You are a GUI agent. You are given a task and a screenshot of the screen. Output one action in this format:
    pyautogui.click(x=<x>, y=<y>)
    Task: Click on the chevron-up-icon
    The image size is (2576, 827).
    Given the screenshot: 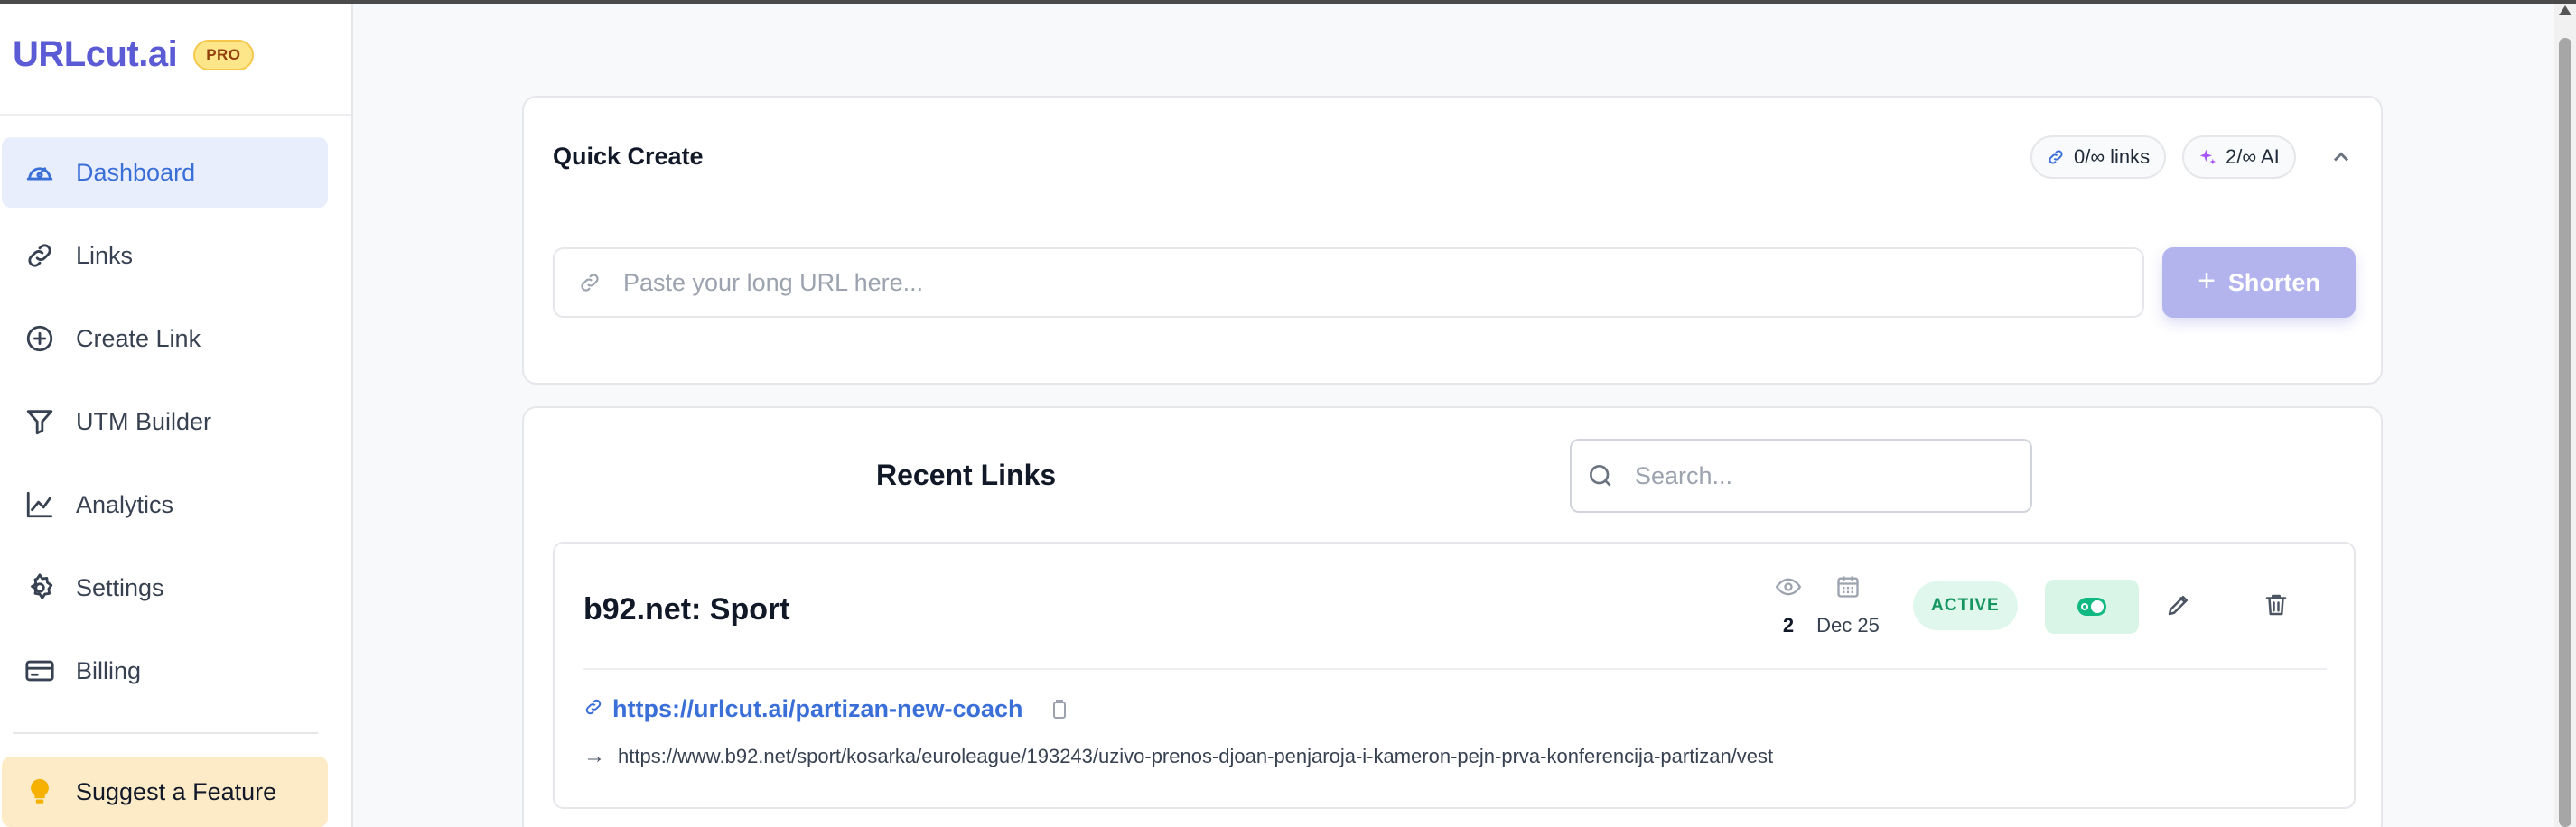 What is the action you would take?
    pyautogui.click(x=2341, y=157)
    